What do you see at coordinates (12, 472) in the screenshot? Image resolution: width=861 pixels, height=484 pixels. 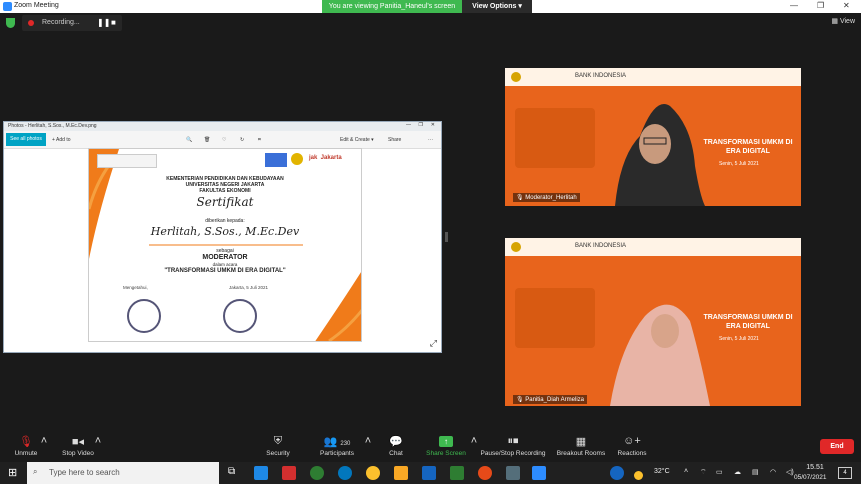 I see `windows-start-icon: ⊞` at bounding box center [12, 472].